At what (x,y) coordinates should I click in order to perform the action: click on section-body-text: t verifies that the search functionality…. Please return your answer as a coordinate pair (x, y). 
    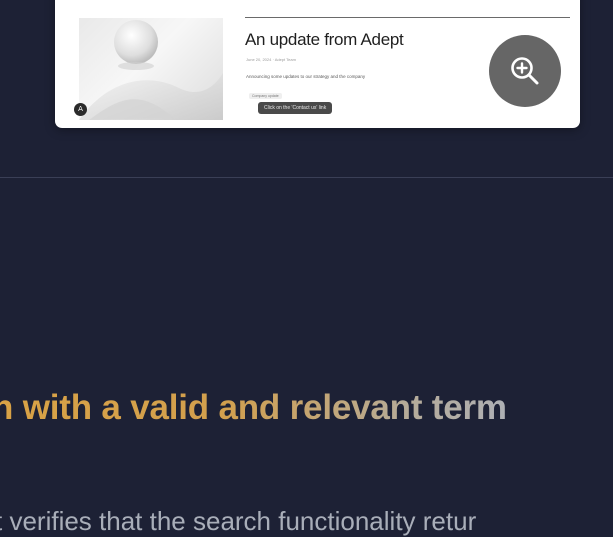
    Looking at the image, I should click on (238, 521).